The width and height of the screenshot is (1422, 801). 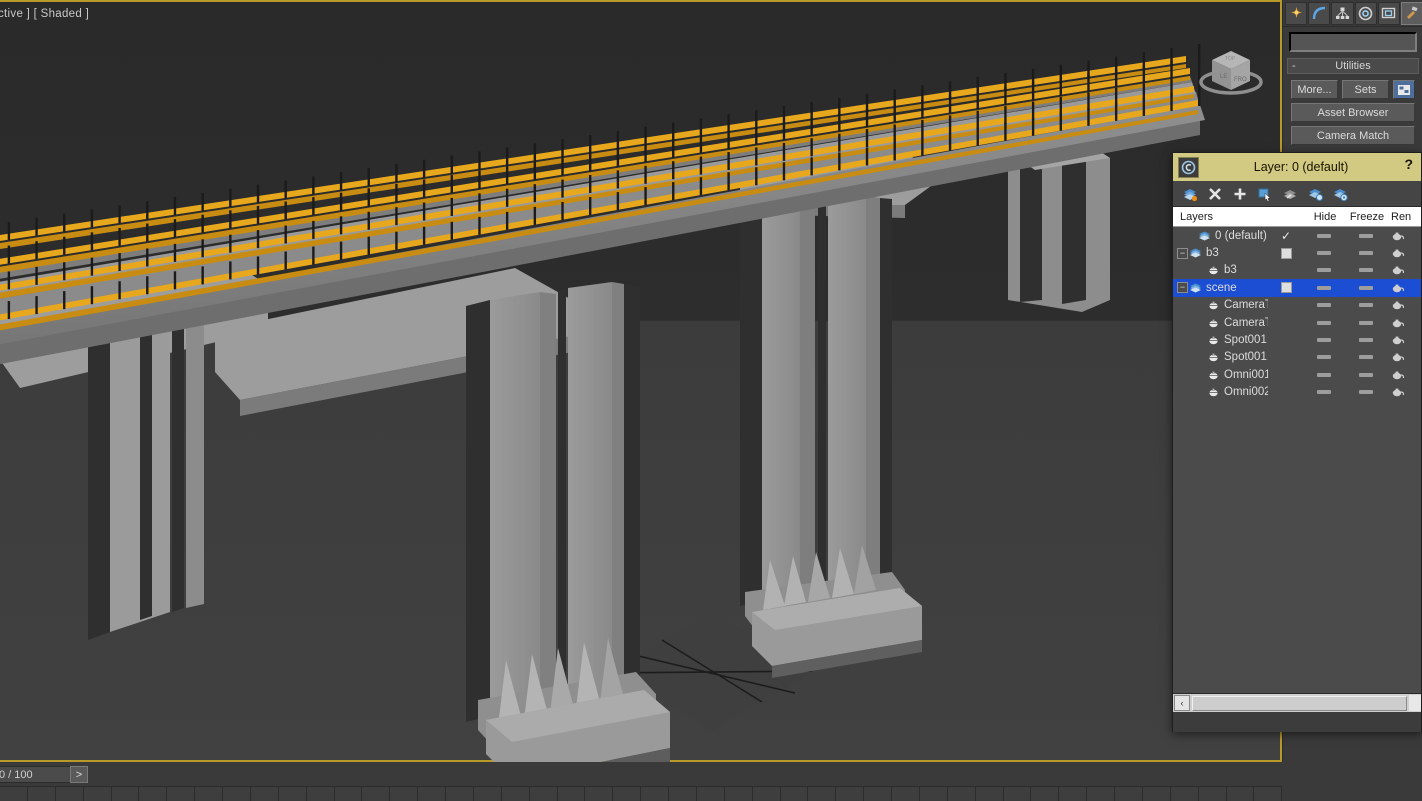 What do you see at coordinates (36, 774) in the screenshot?
I see `current-frame-field: 0 / 100` at bounding box center [36, 774].